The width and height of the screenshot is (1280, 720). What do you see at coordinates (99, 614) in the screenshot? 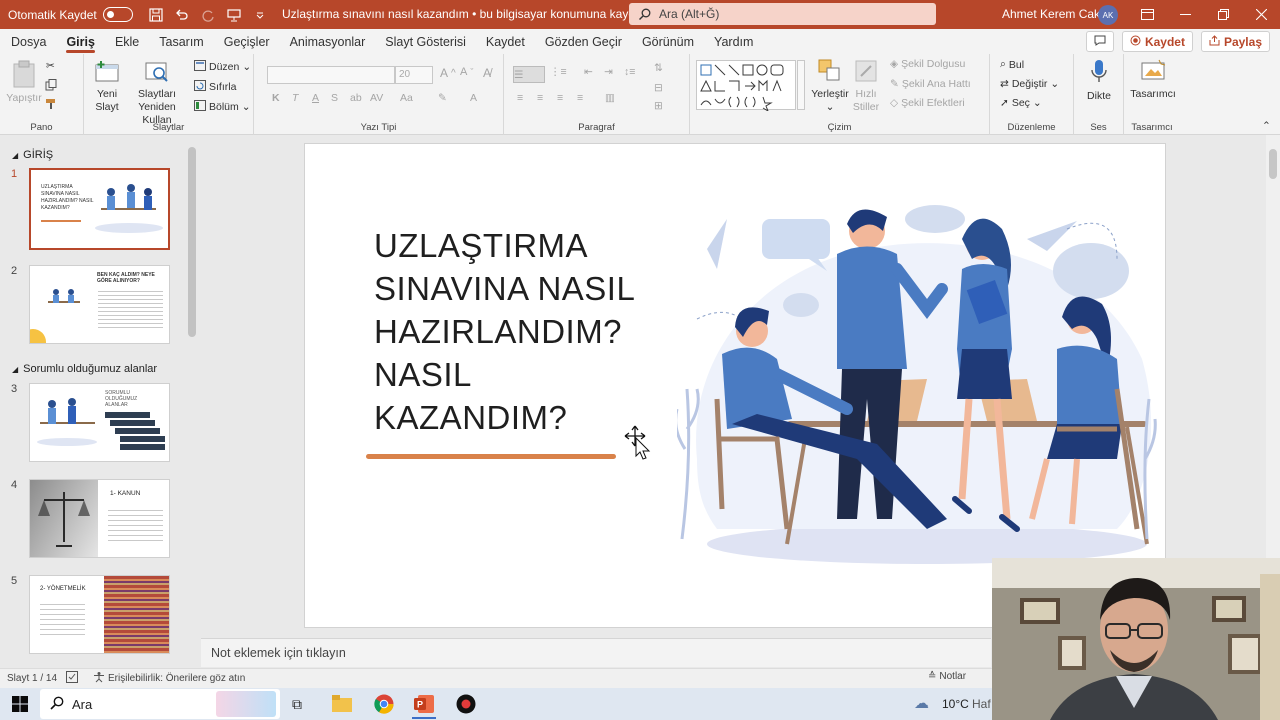
I see `slide-thumbnail-5: 2- YÖNETMELİK` at bounding box center [99, 614].